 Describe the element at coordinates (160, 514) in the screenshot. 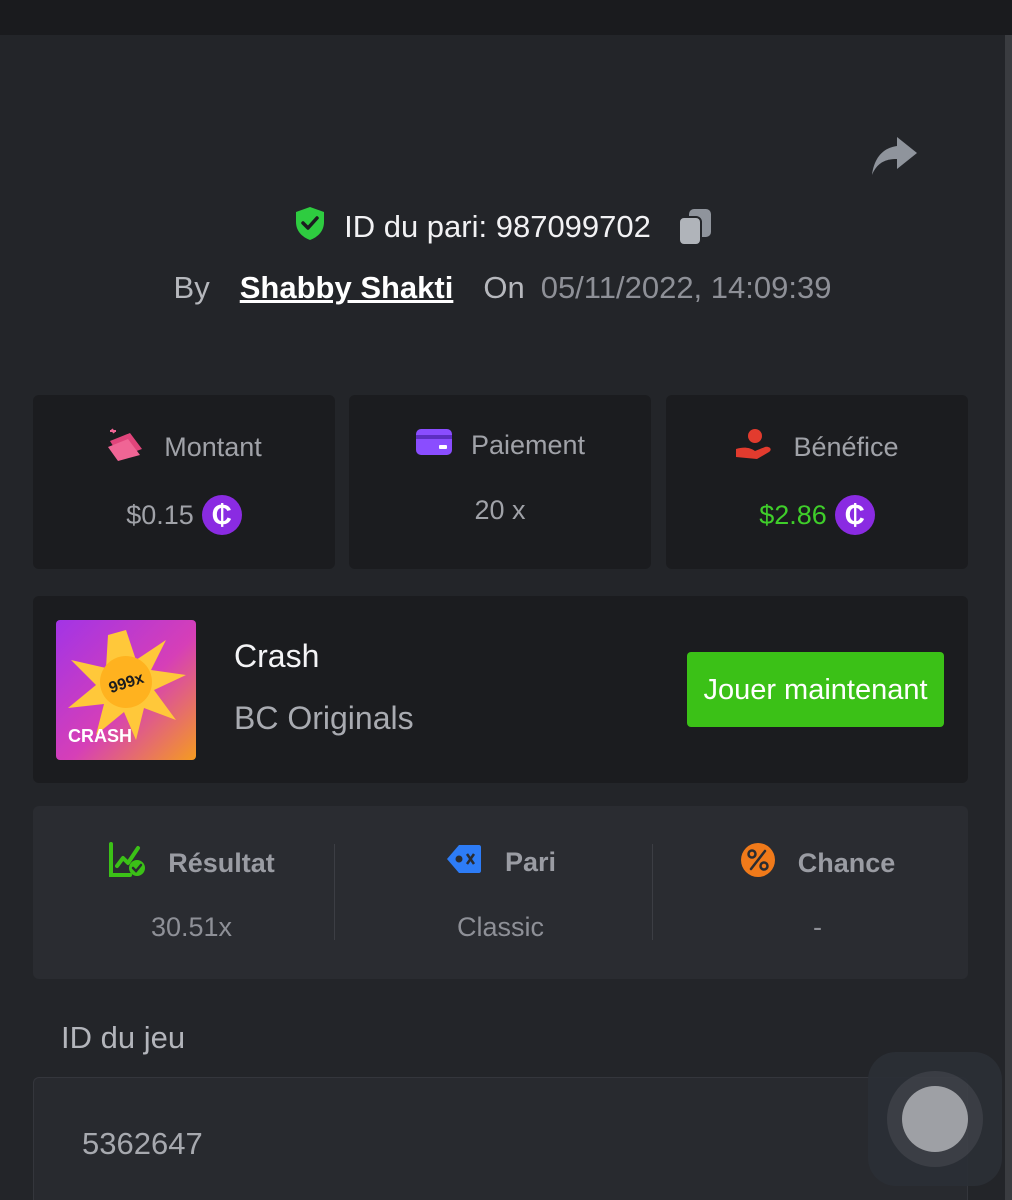

I see `stat-value: $0.15` at that location.